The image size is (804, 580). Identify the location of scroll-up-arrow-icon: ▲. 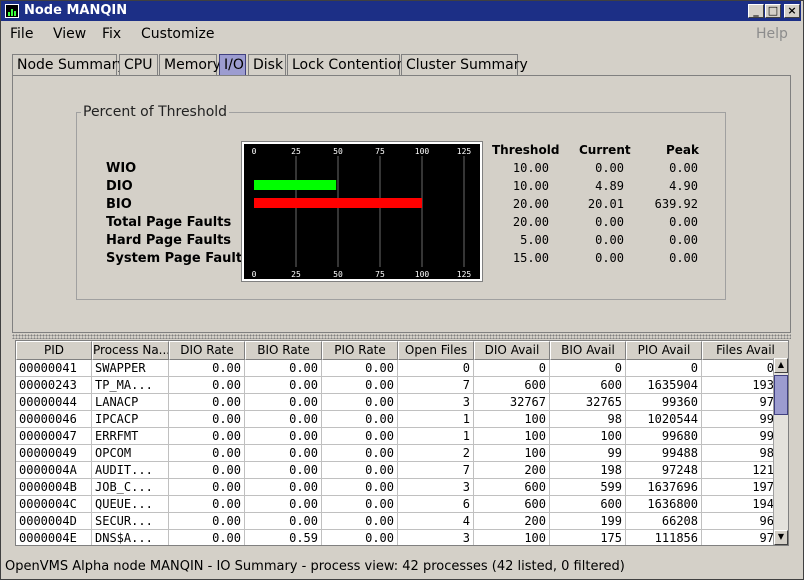
(781, 365).